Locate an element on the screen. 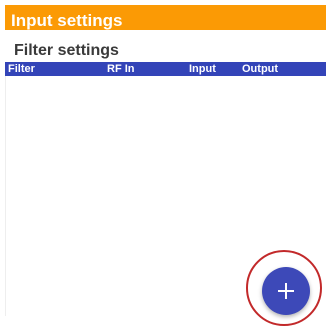  column-header-input: Input is located at coordinates (202, 69).